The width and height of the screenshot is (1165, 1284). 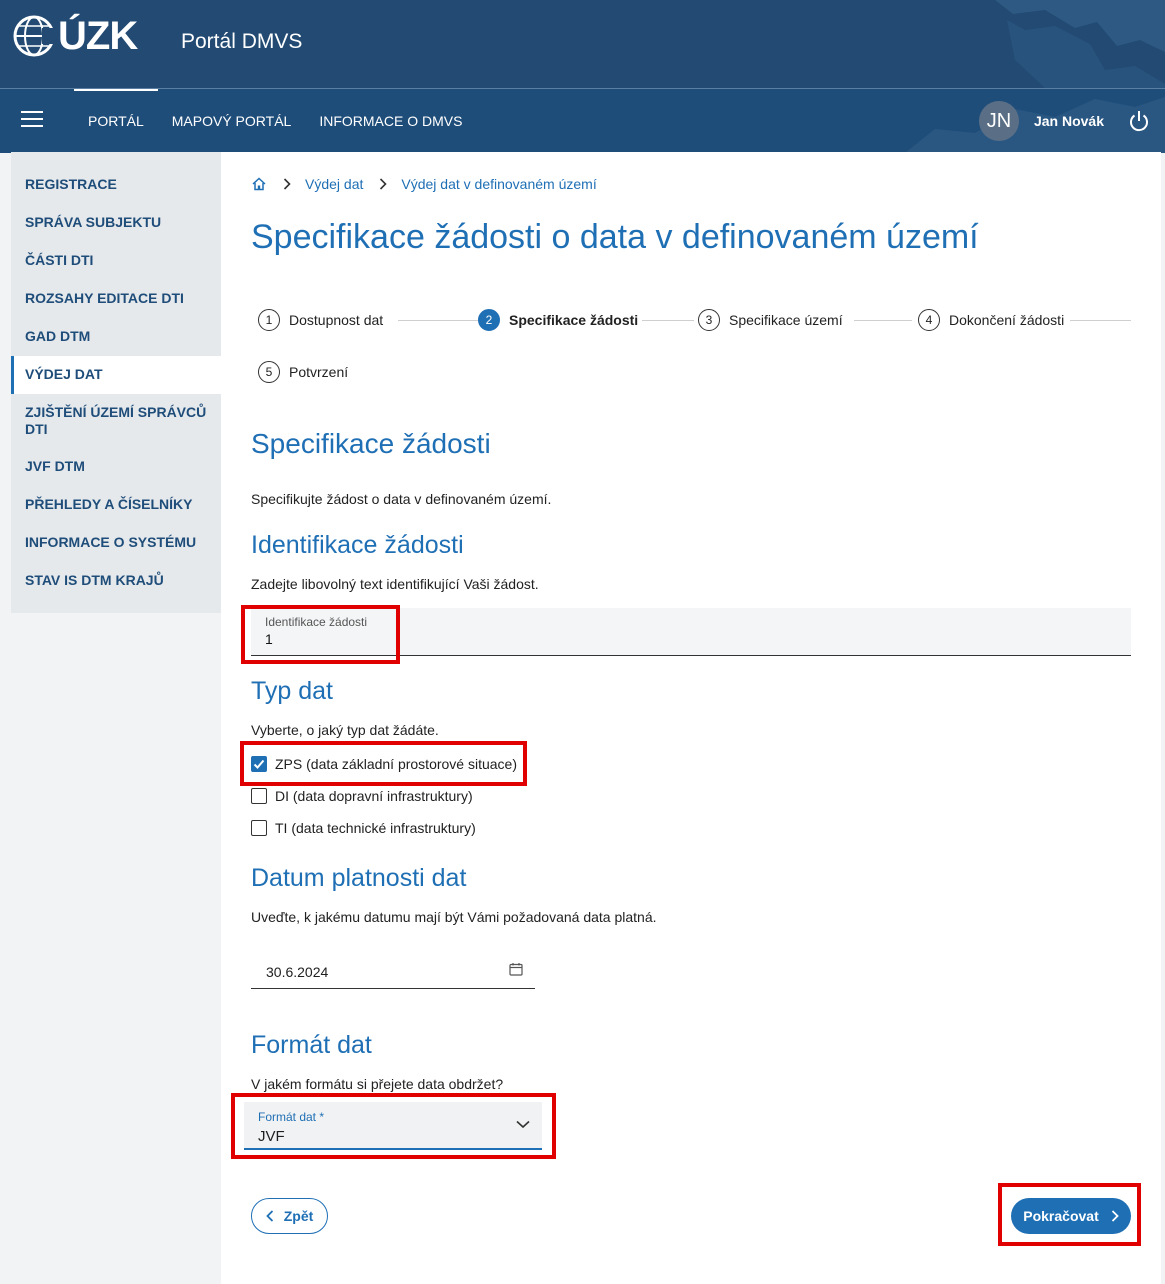 I want to click on sidebar-item-jvf-dtm: JVF DTM, so click(x=116, y=467).